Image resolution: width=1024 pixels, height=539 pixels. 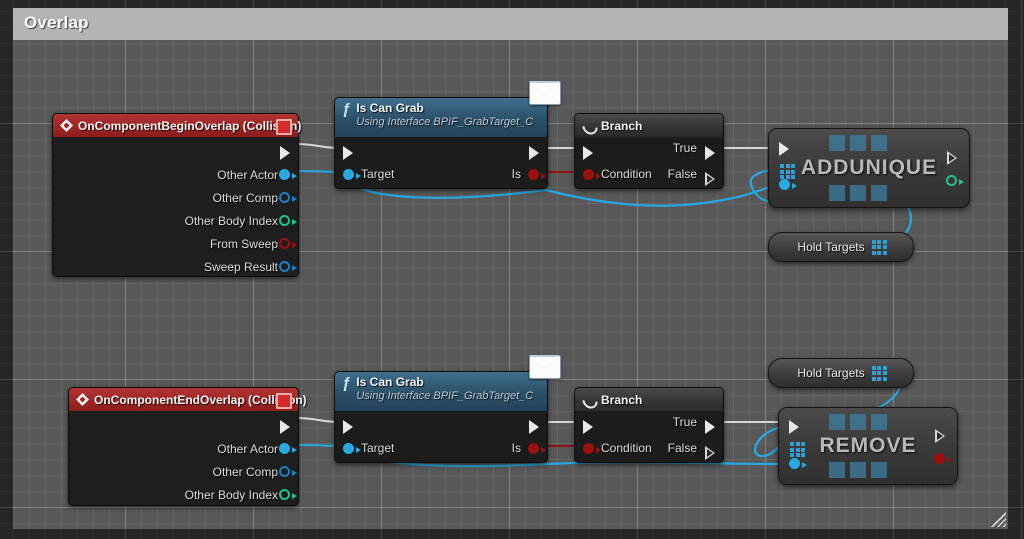 What do you see at coordinates (378, 174) in the screenshot?
I see `pin-label-target: Target` at bounding box center [378, 174].